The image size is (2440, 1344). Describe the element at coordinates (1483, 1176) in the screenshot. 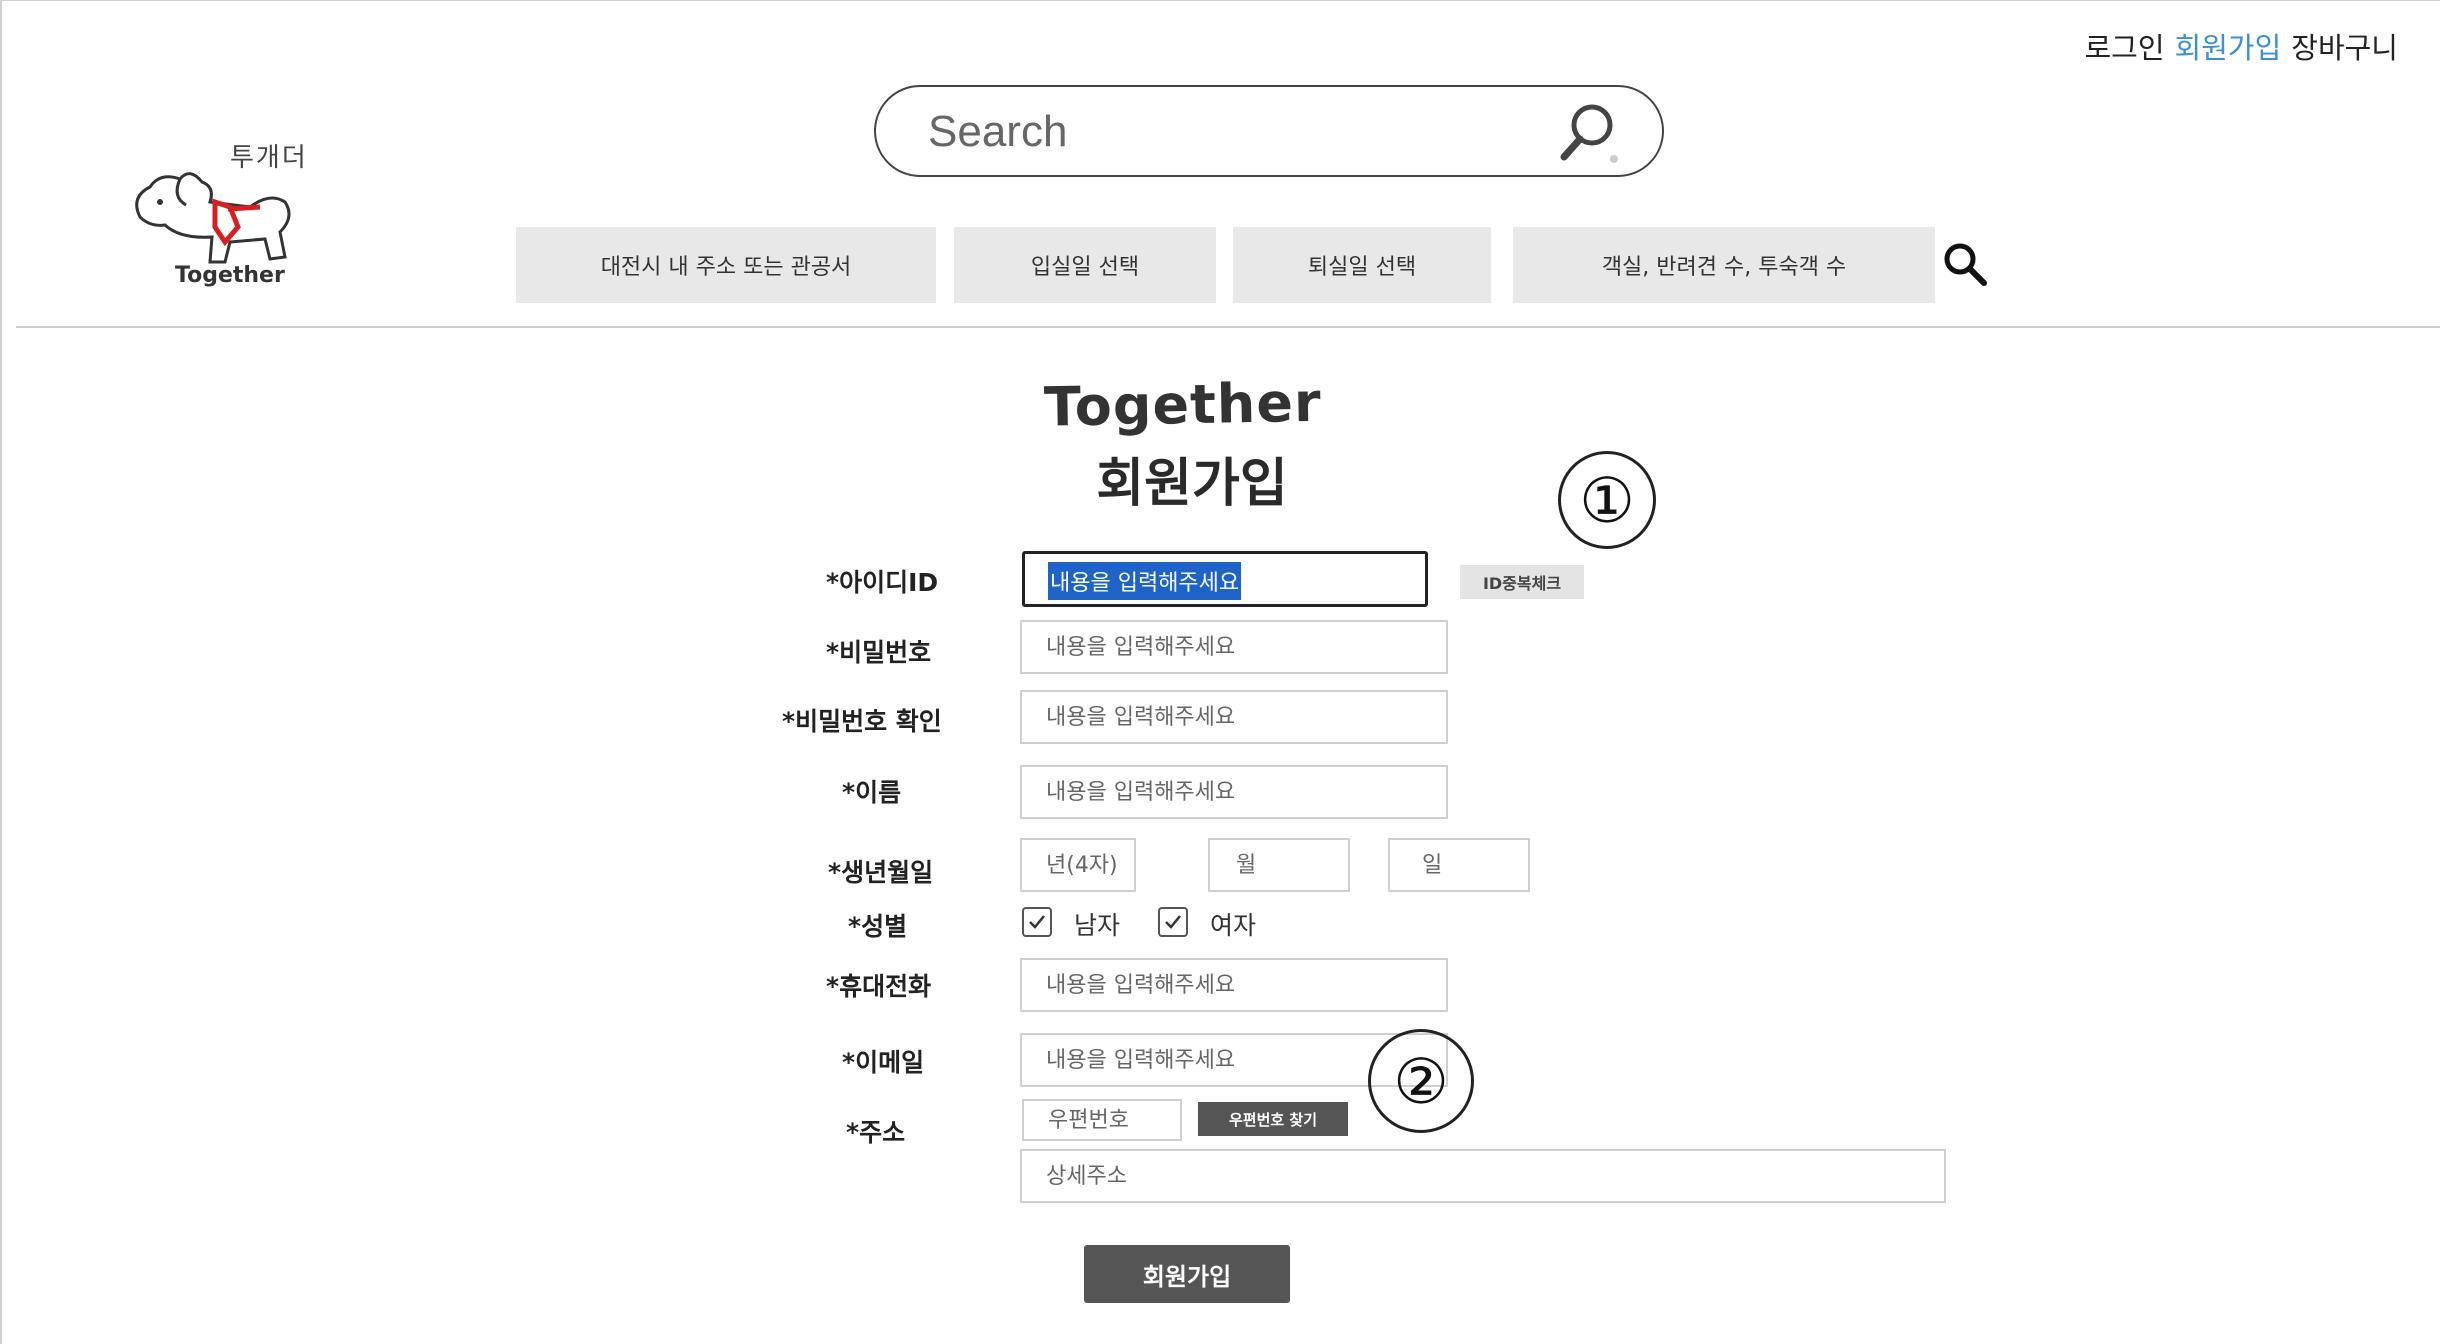

I see `address-detail-input` at that location.